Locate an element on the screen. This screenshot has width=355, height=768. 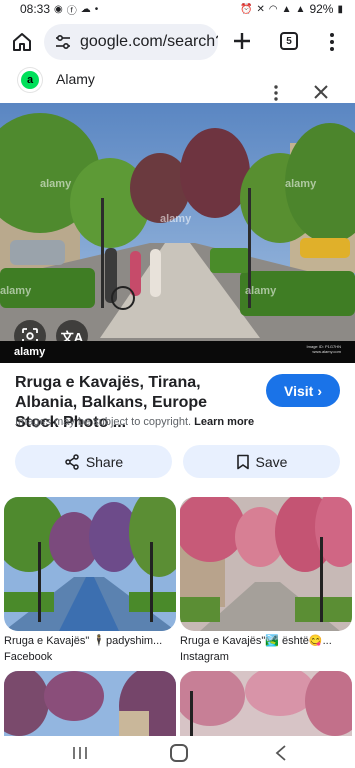
visit-button: Visit › is located at coordinates (303, 390).